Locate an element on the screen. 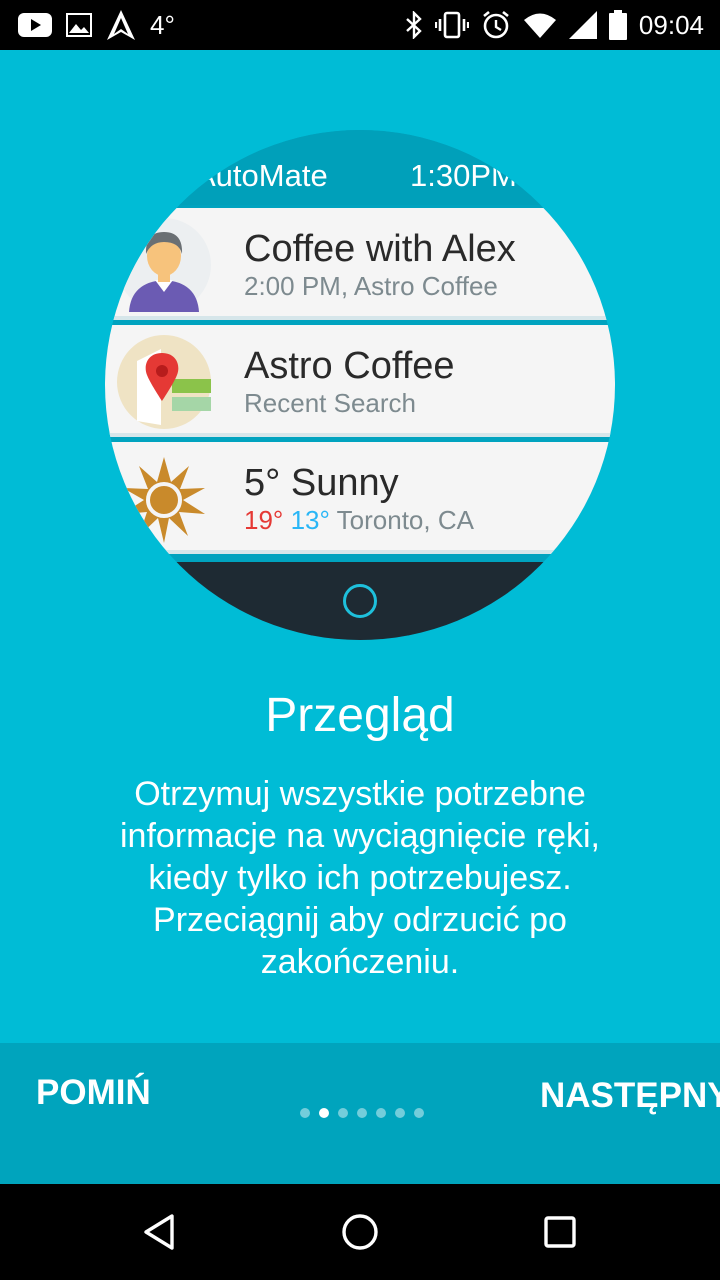 The height and width of the screenshot is (1280, 720). event-subtitle: 2:00 PM, Astro Coffee is located at coordinates (371, 286).